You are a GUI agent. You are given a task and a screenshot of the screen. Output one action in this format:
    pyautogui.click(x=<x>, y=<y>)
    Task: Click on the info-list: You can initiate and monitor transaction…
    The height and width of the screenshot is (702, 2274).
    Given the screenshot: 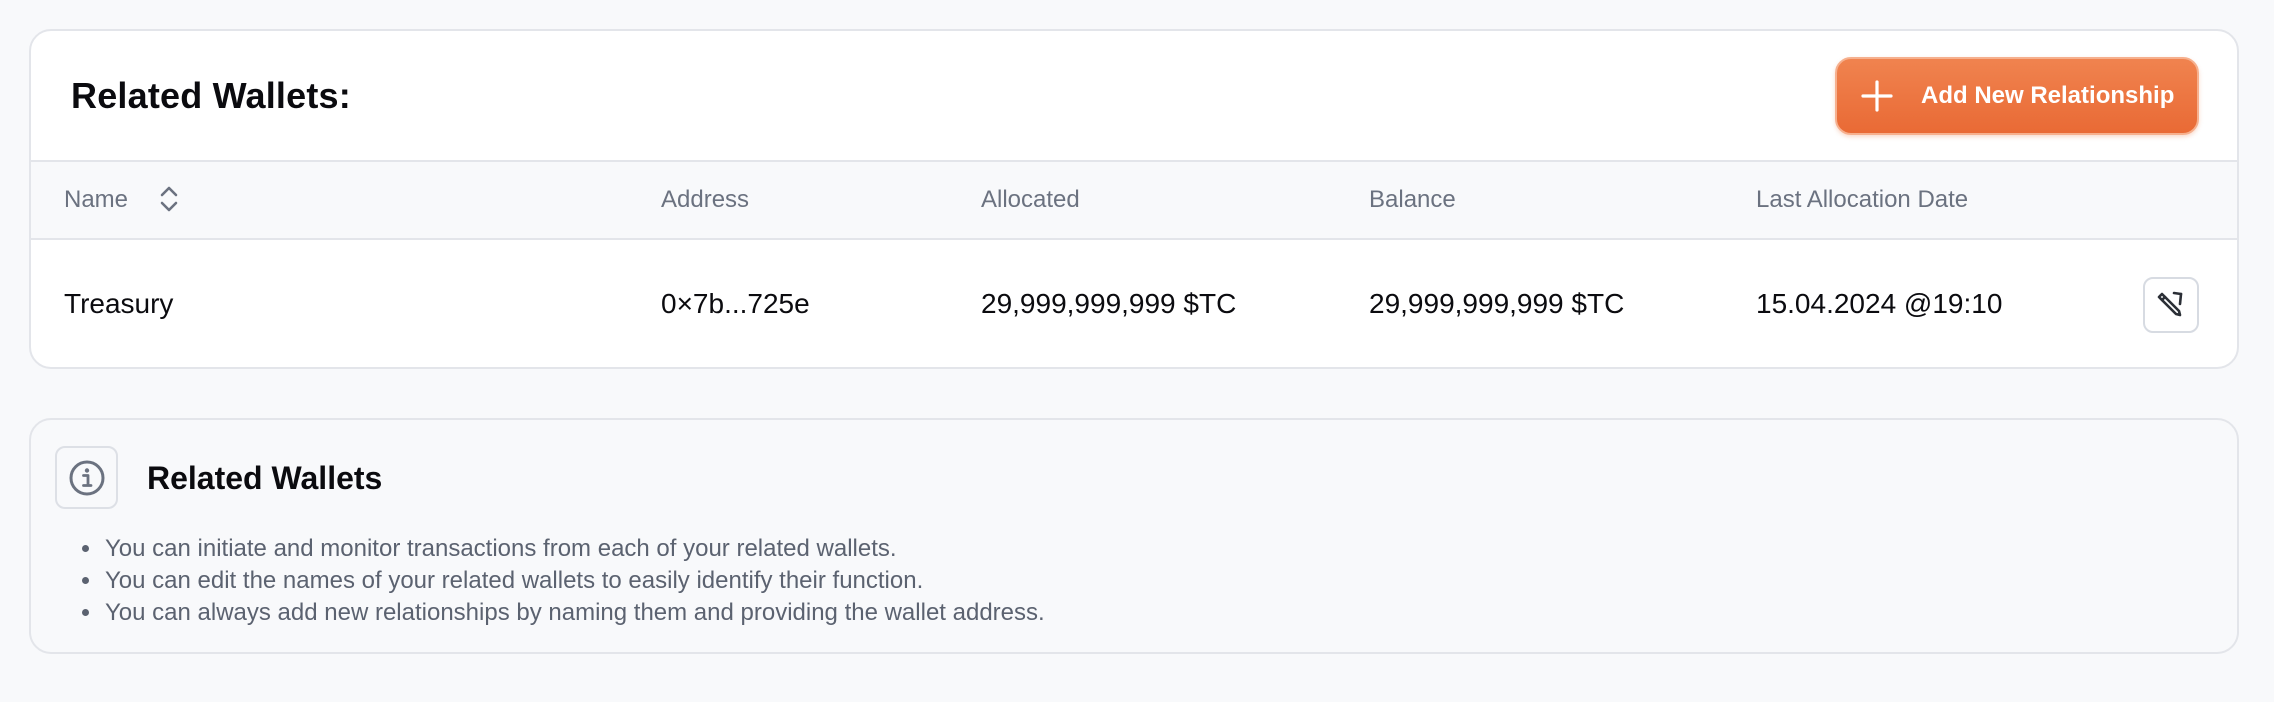 What is the action you would take?
    pyautogui.click(x=574, y=581)
    